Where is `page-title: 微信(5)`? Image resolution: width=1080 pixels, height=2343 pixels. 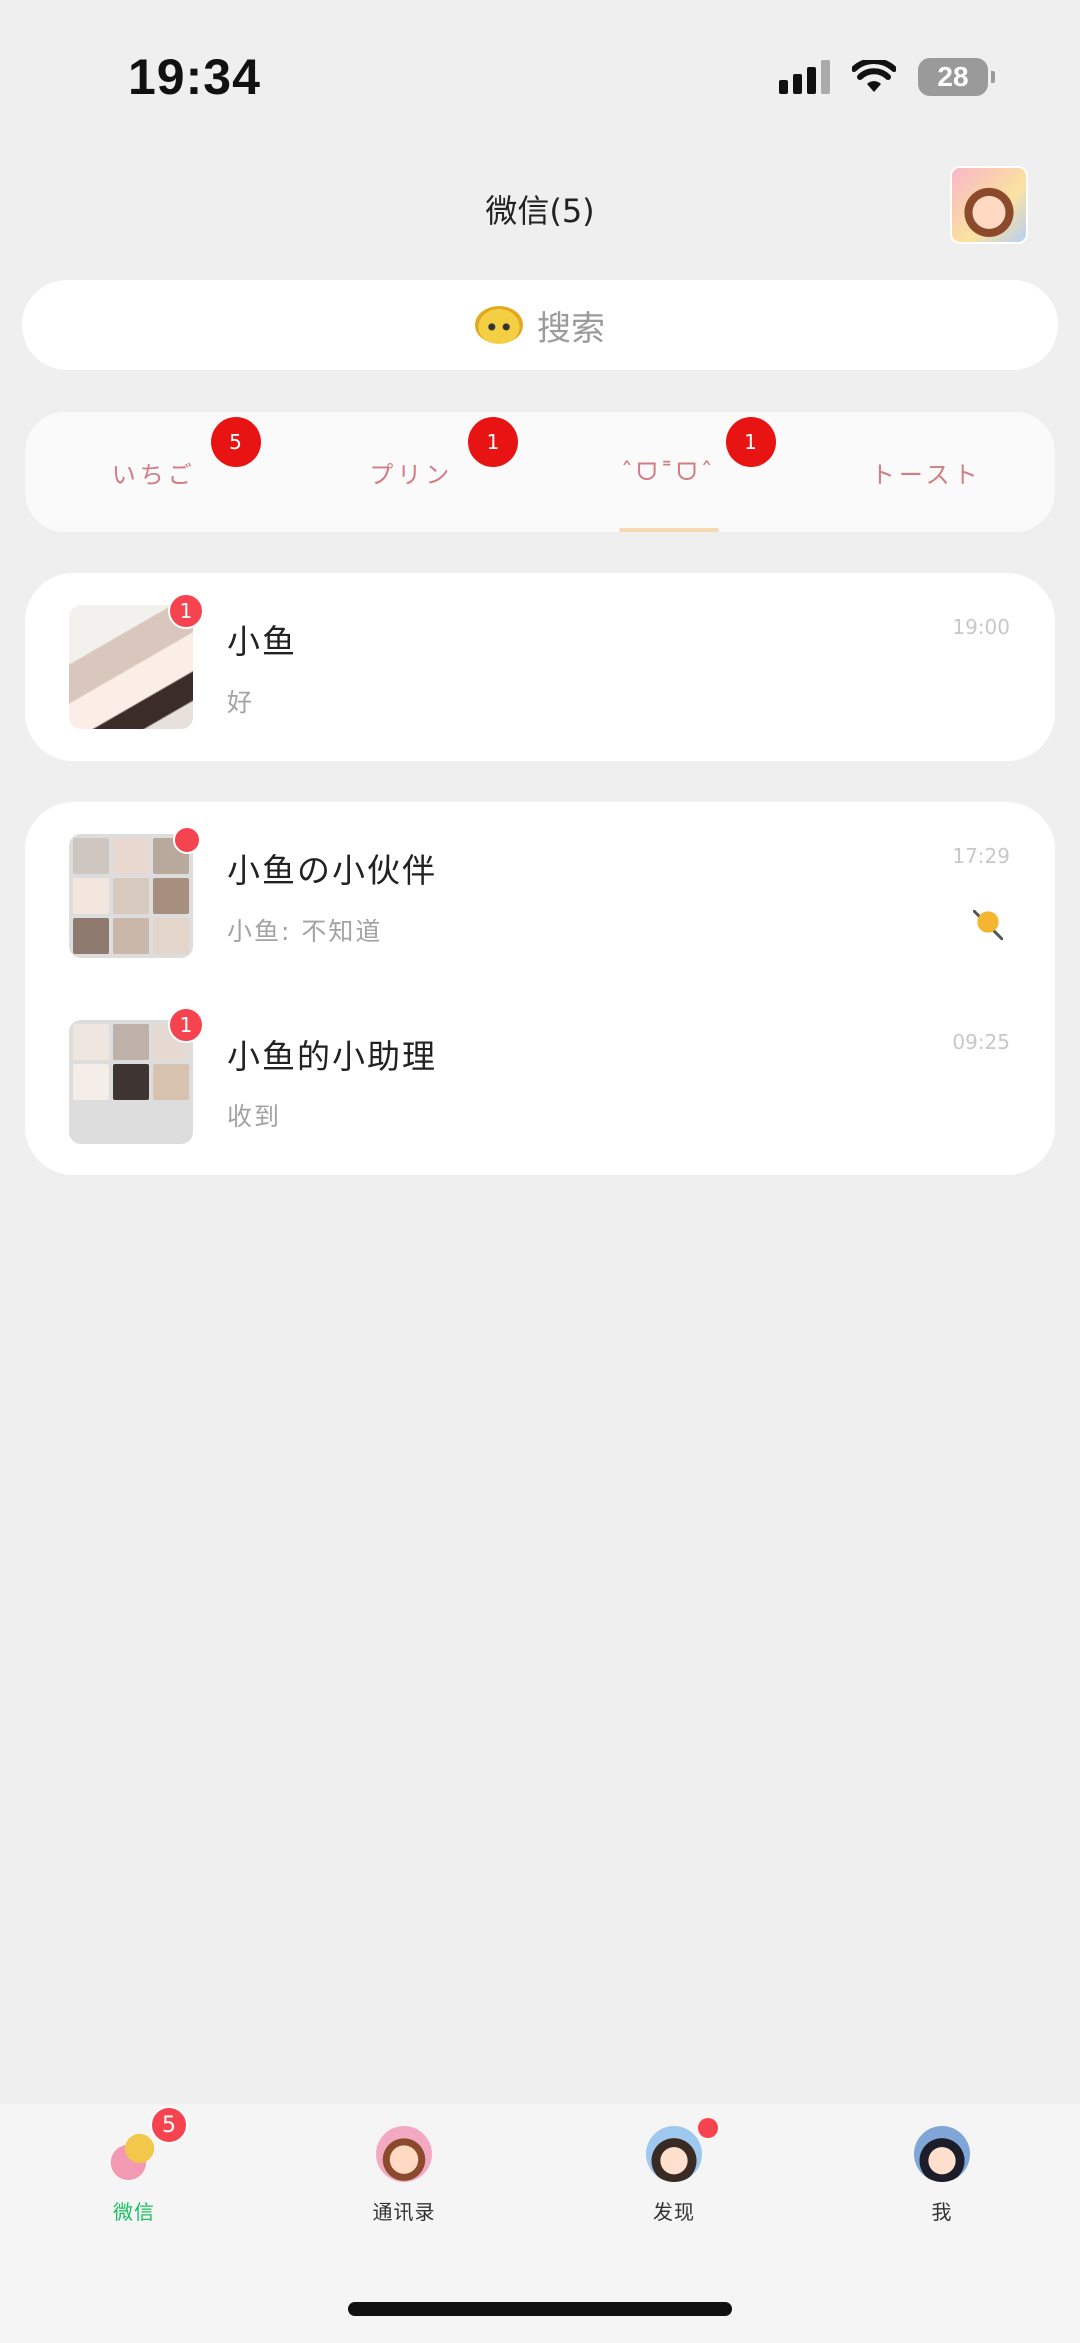
page-title: 微信(5) is located at coordinates (540, 211).